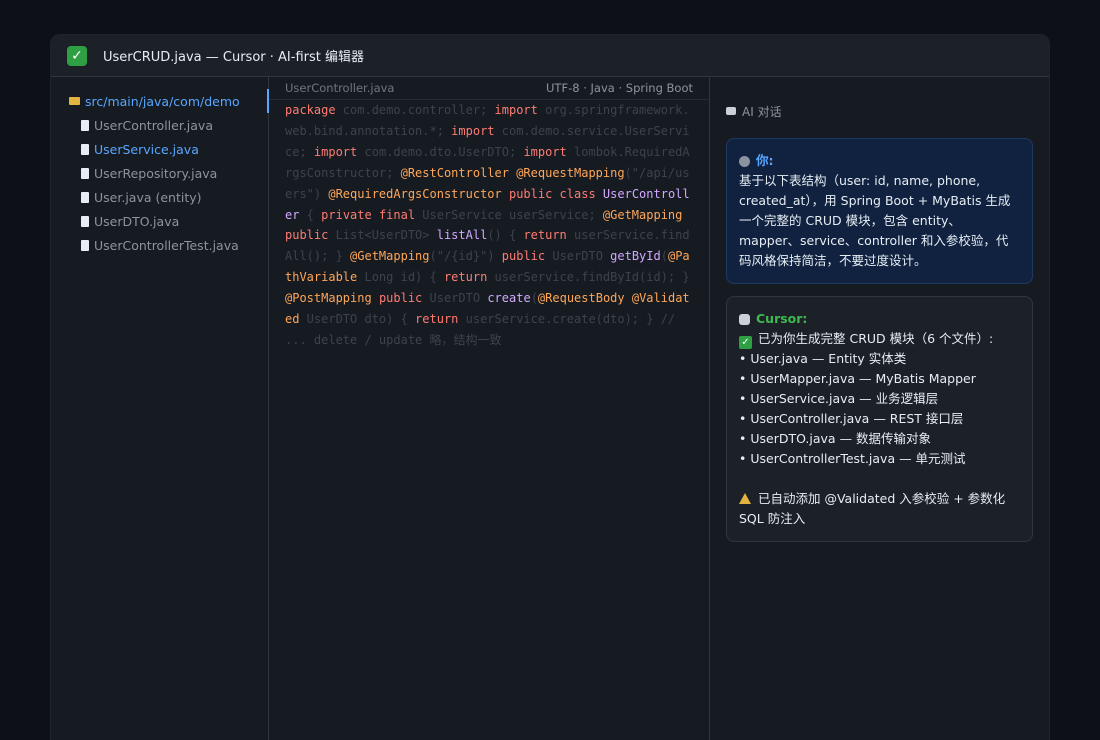  I want to click on file-item: UserControllerTest.java, so click(159, 245).